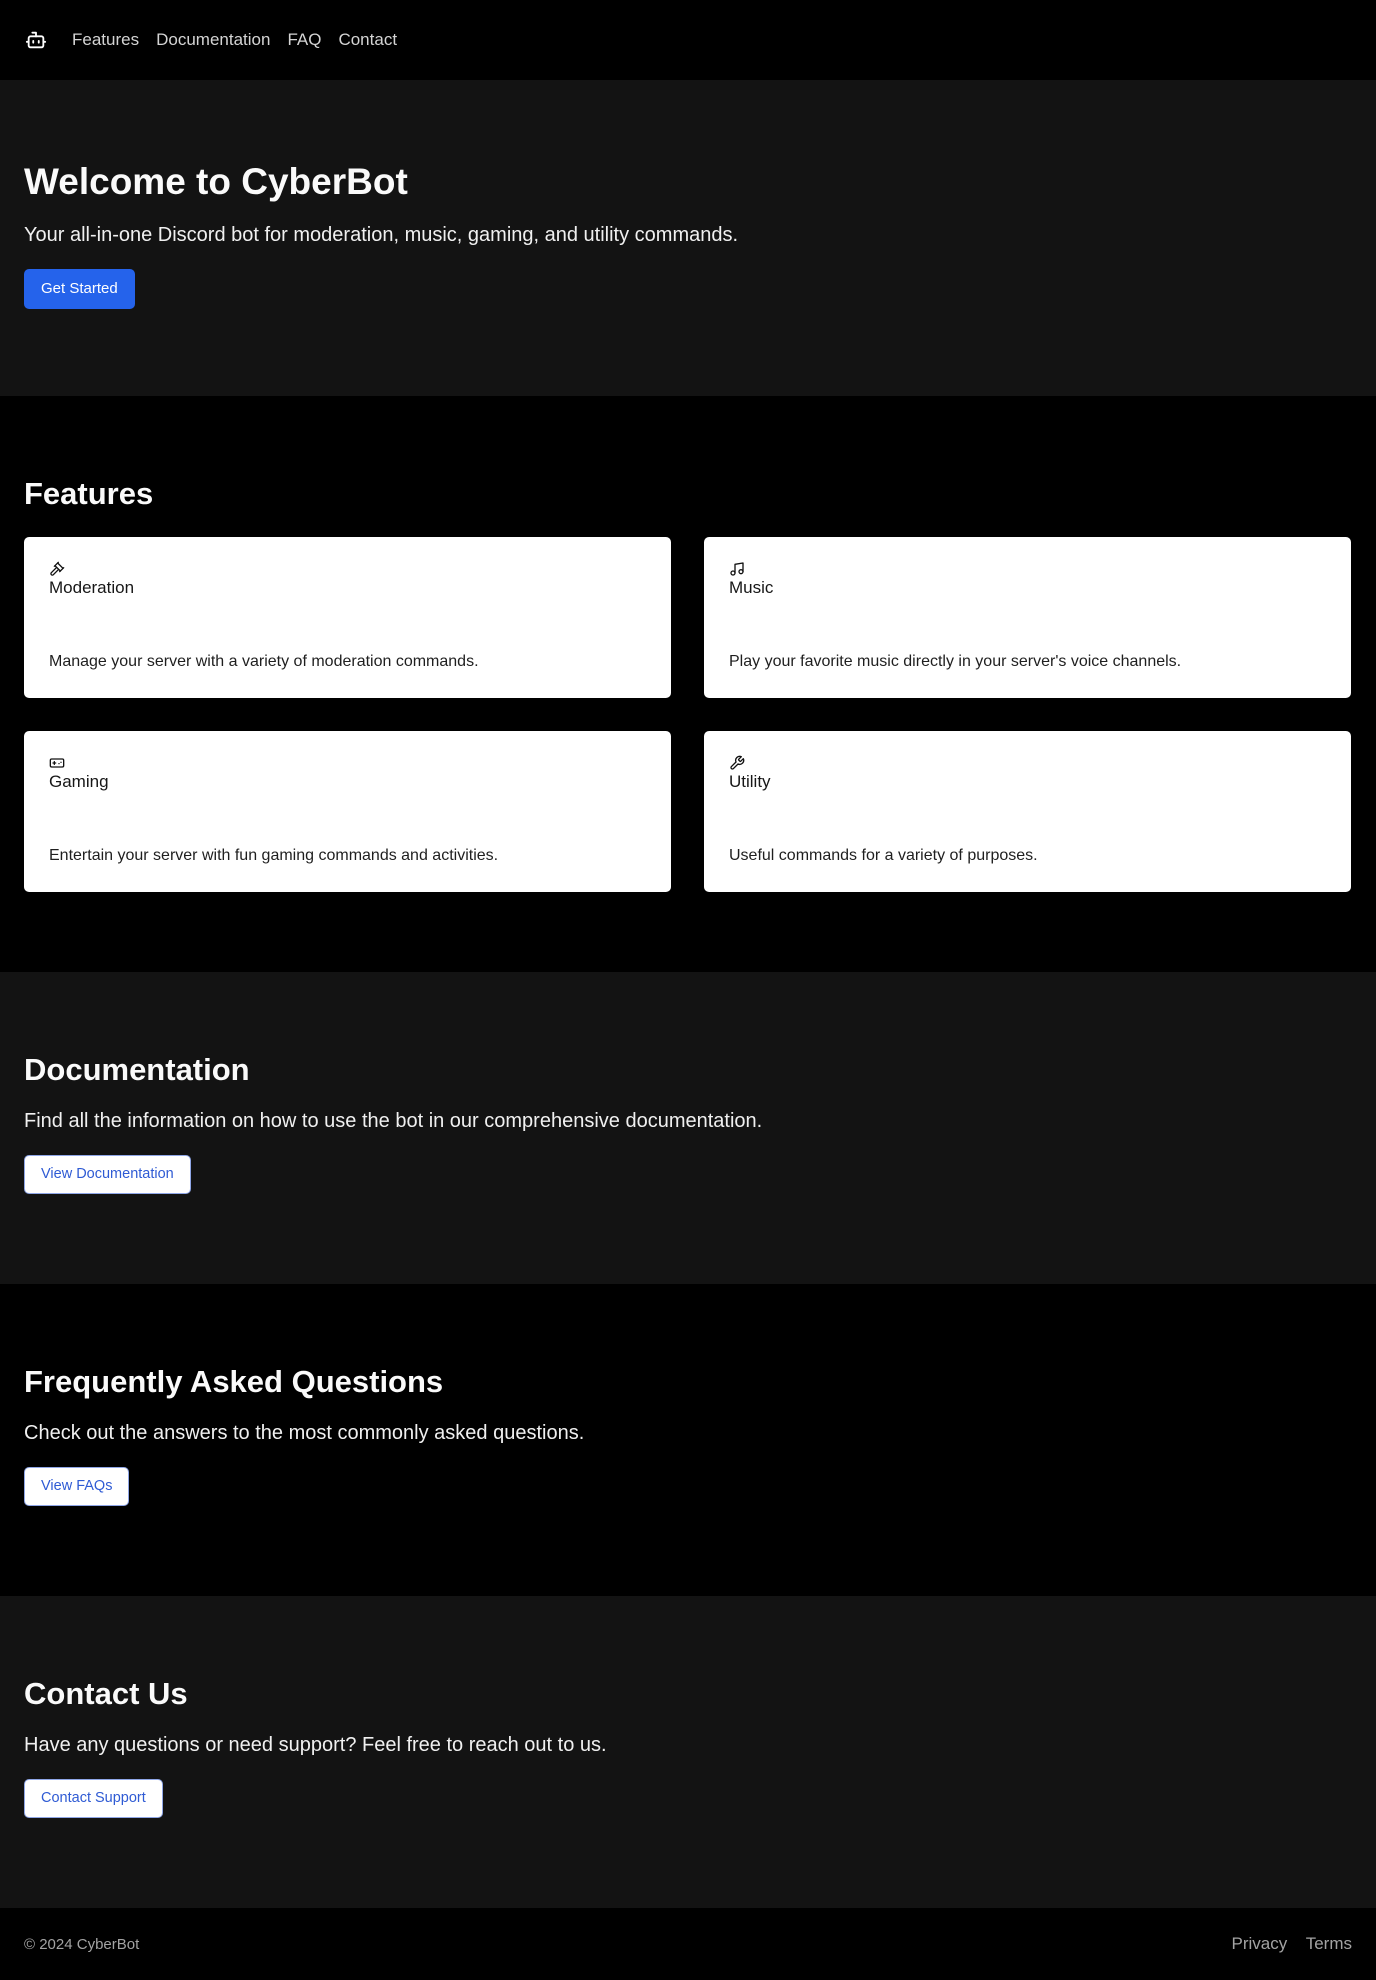  Describe the element at coordinates (1329, 1943) in the screenshot. I see `footer-link-terms: Terms` at that location.